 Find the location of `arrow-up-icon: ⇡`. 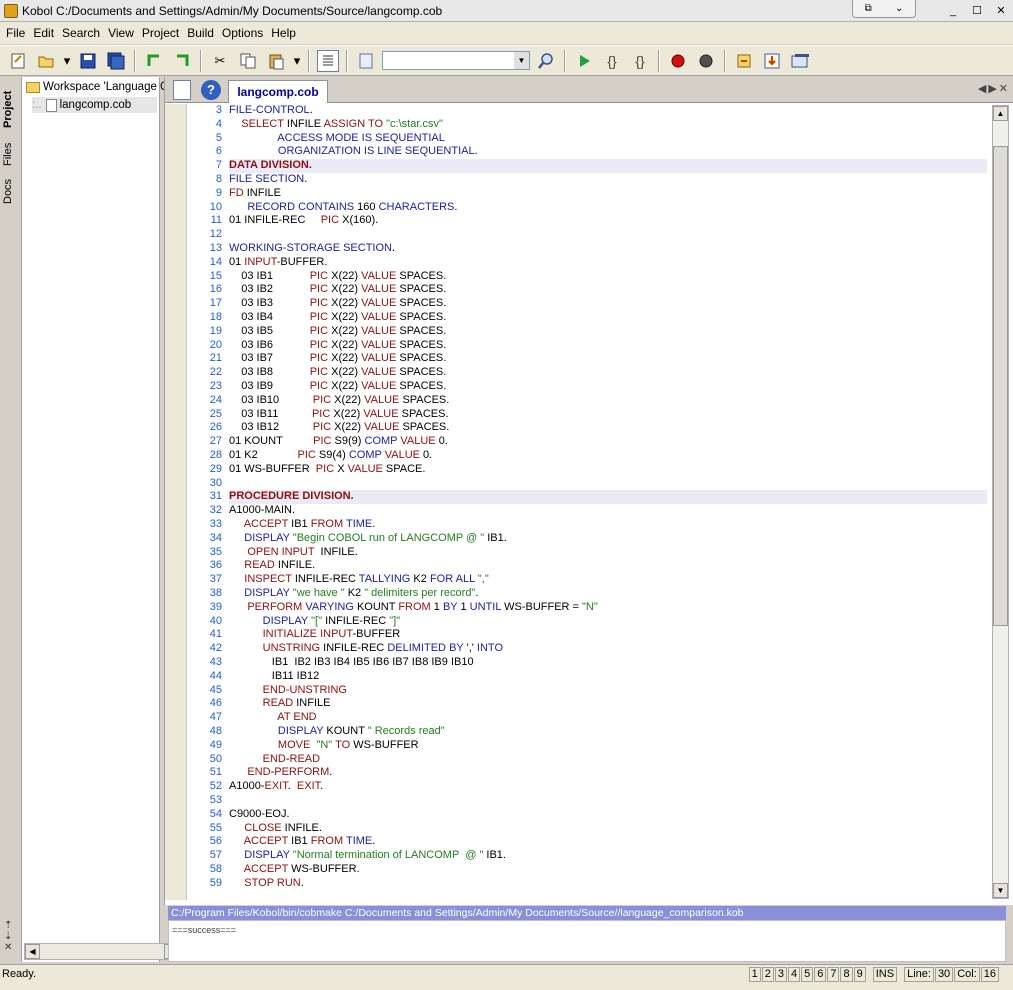

arrow-up-icon: ⇡ is located at coordinates (11, 925).